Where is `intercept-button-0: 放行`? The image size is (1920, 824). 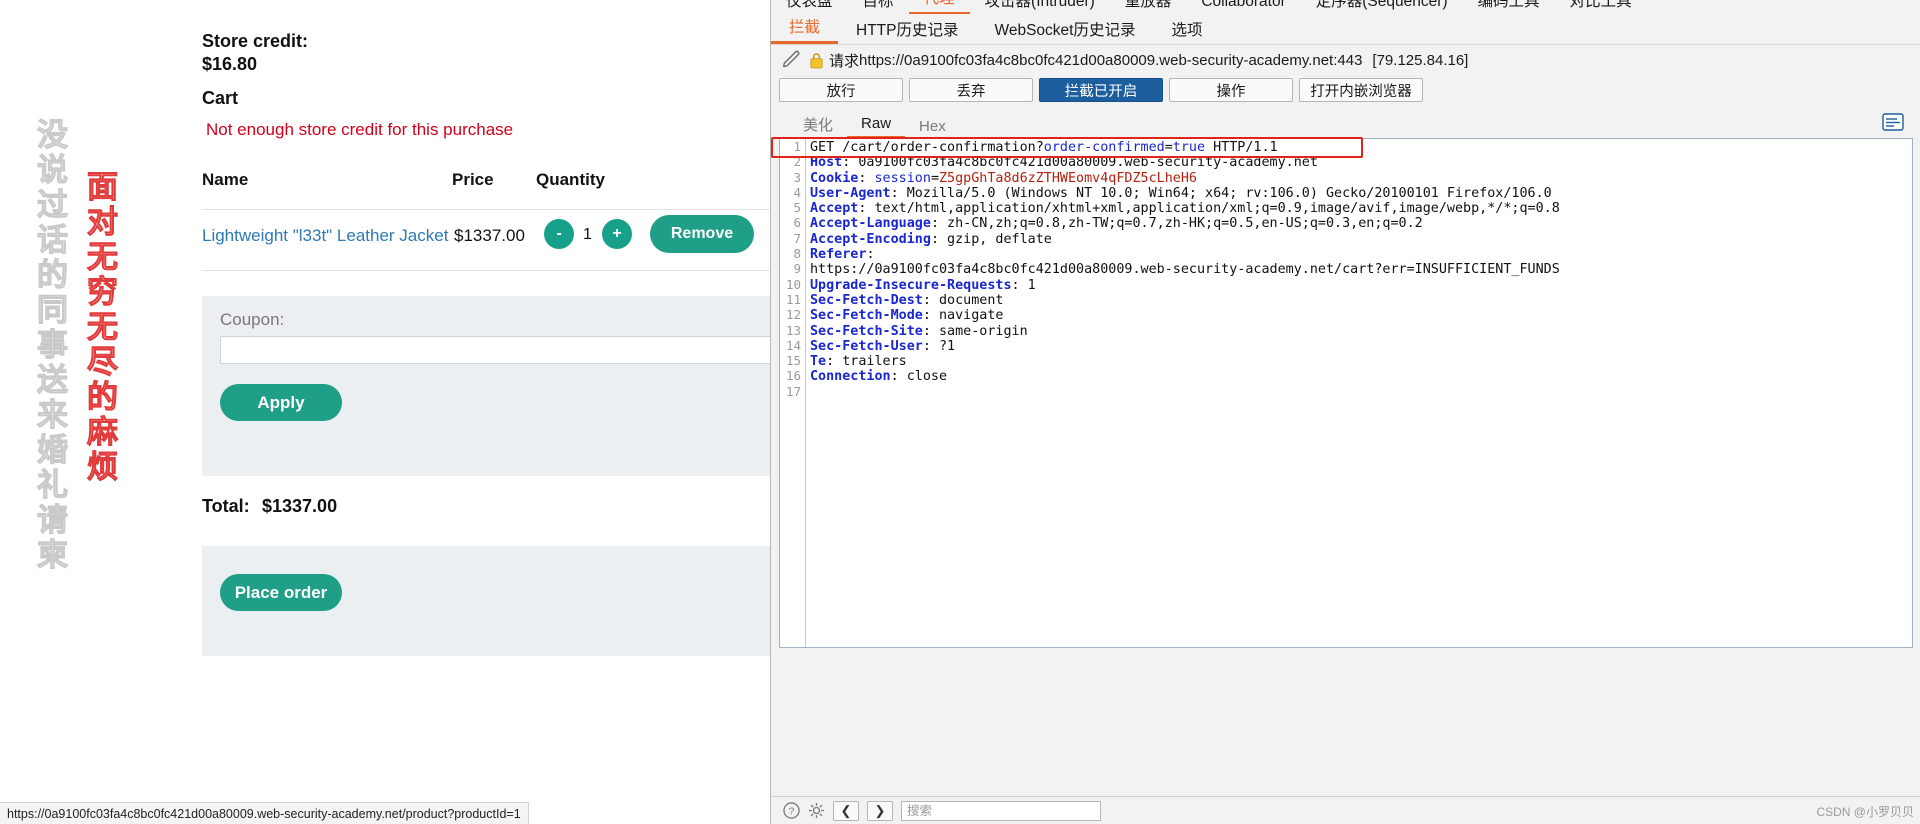 intercept-button-0: 放行 is located at coordinates (841, 90).